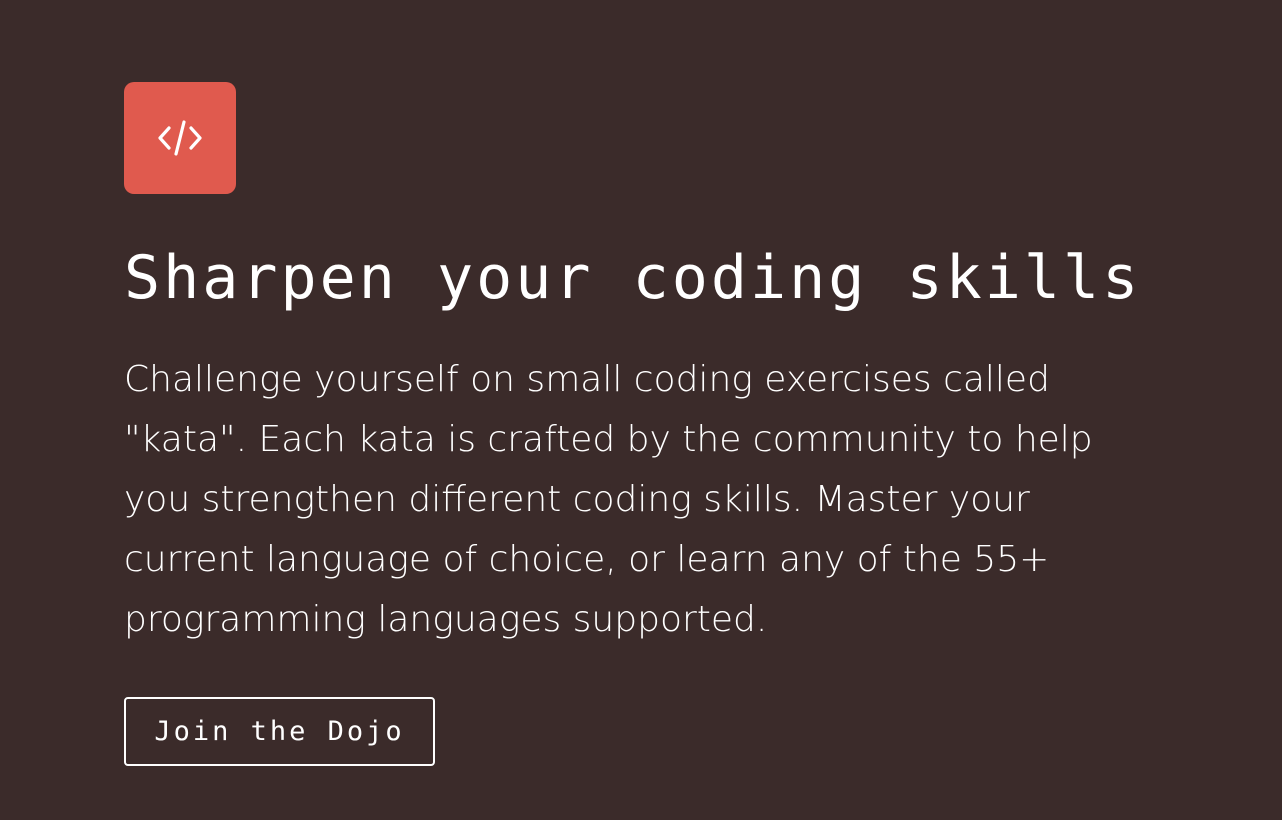  I want to click on code-brackets-icon, so click(180, 138).